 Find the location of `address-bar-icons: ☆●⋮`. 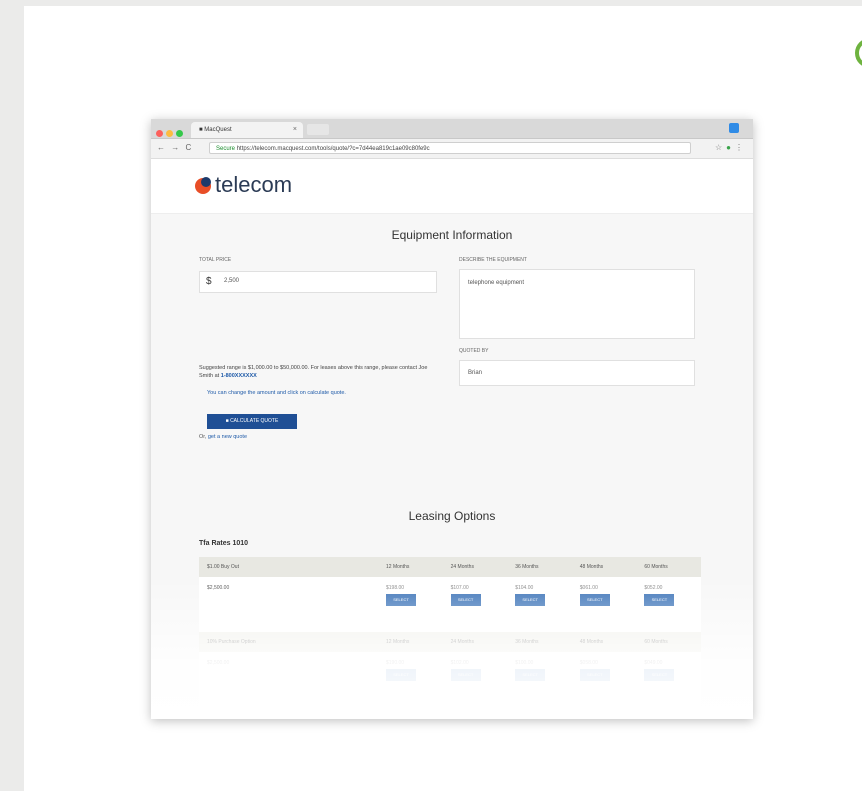

address-bar-icons: ☆●⋮ is located at coordinates (731, 147).